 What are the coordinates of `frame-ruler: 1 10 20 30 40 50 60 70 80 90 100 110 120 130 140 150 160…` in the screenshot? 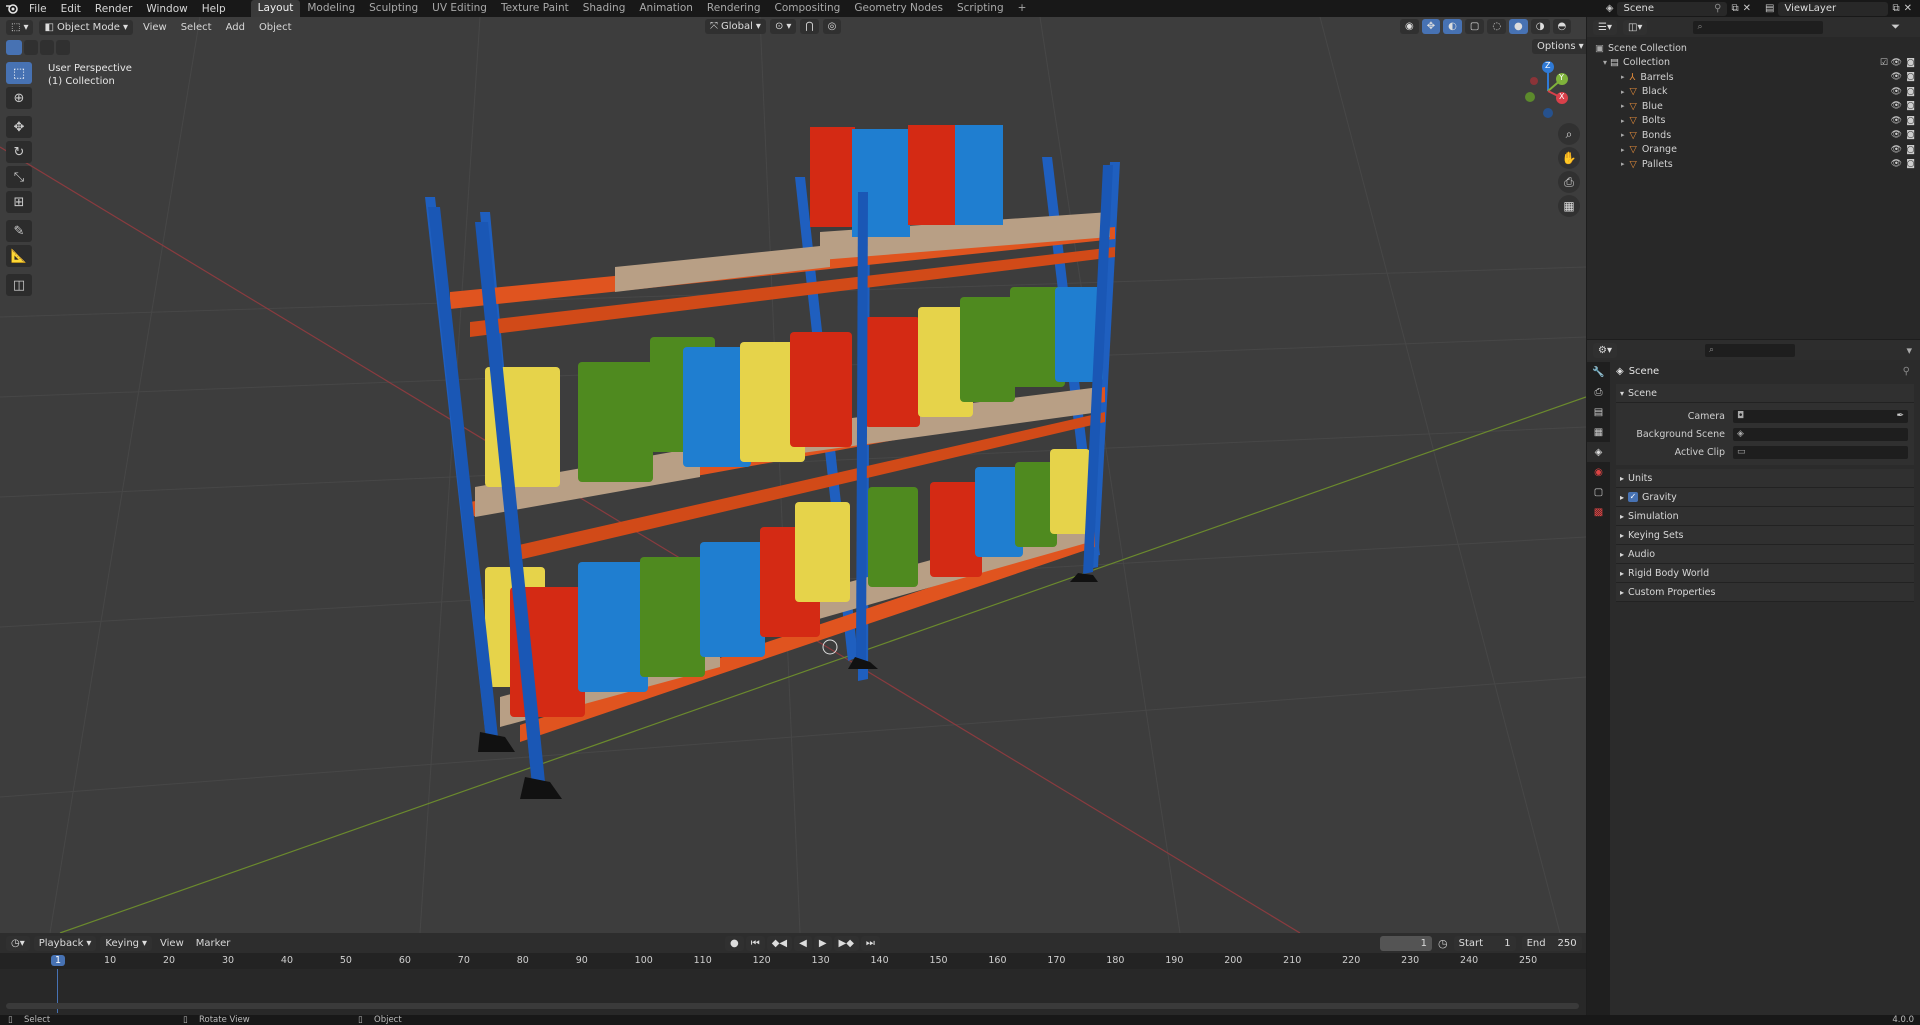 It's located at (793, 961).